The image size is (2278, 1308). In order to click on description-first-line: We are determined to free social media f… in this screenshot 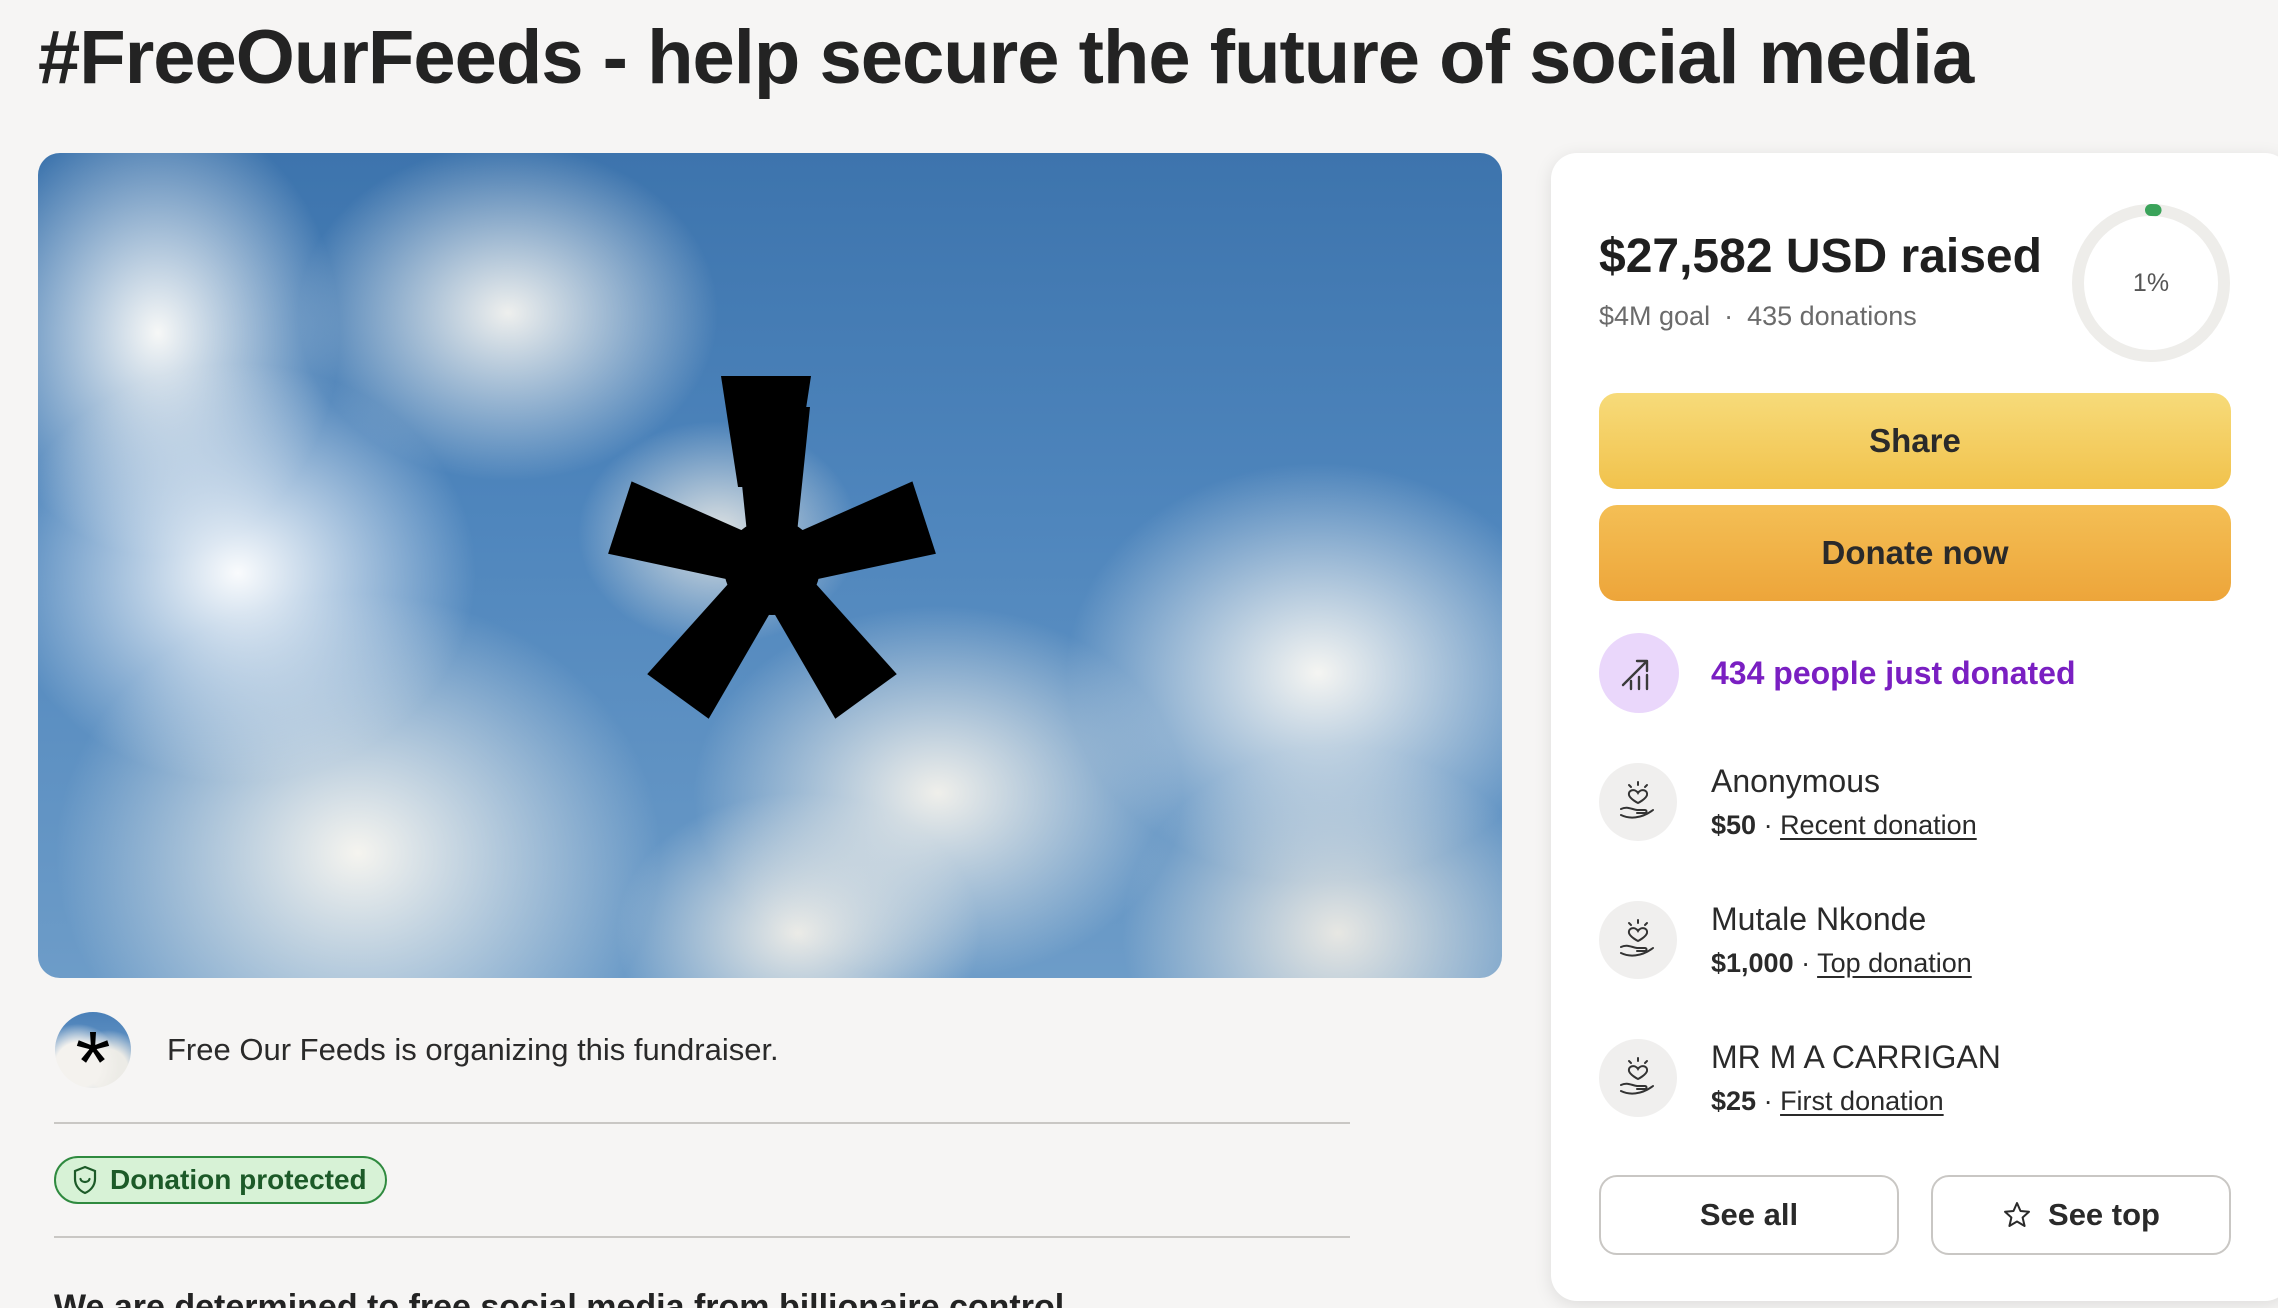, I will do `click(559, 1298)`.